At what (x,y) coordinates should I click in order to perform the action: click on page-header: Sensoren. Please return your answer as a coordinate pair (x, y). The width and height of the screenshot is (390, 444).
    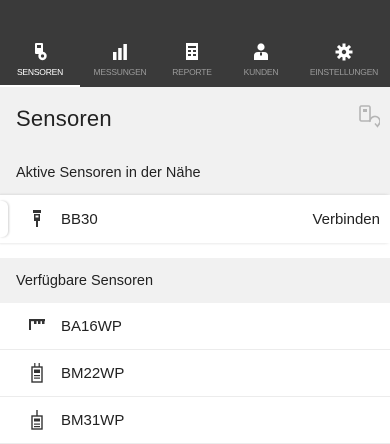
    Looking at the image, I should click on (195, 118).